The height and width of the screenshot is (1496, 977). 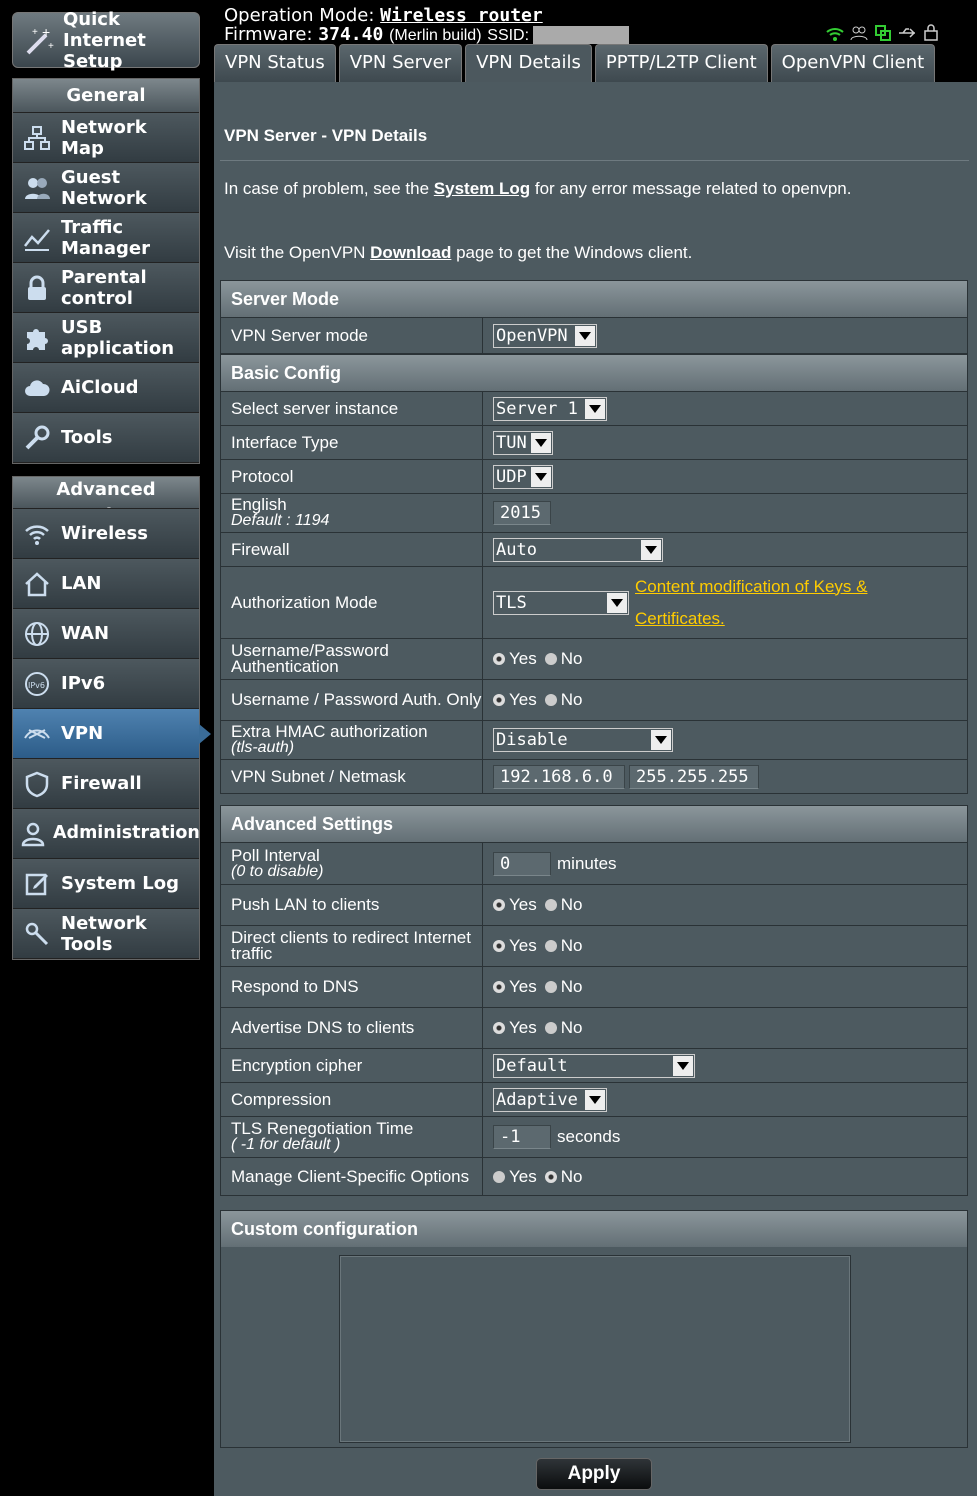 I want to click on field-label: English, so click(x=259, y=504).